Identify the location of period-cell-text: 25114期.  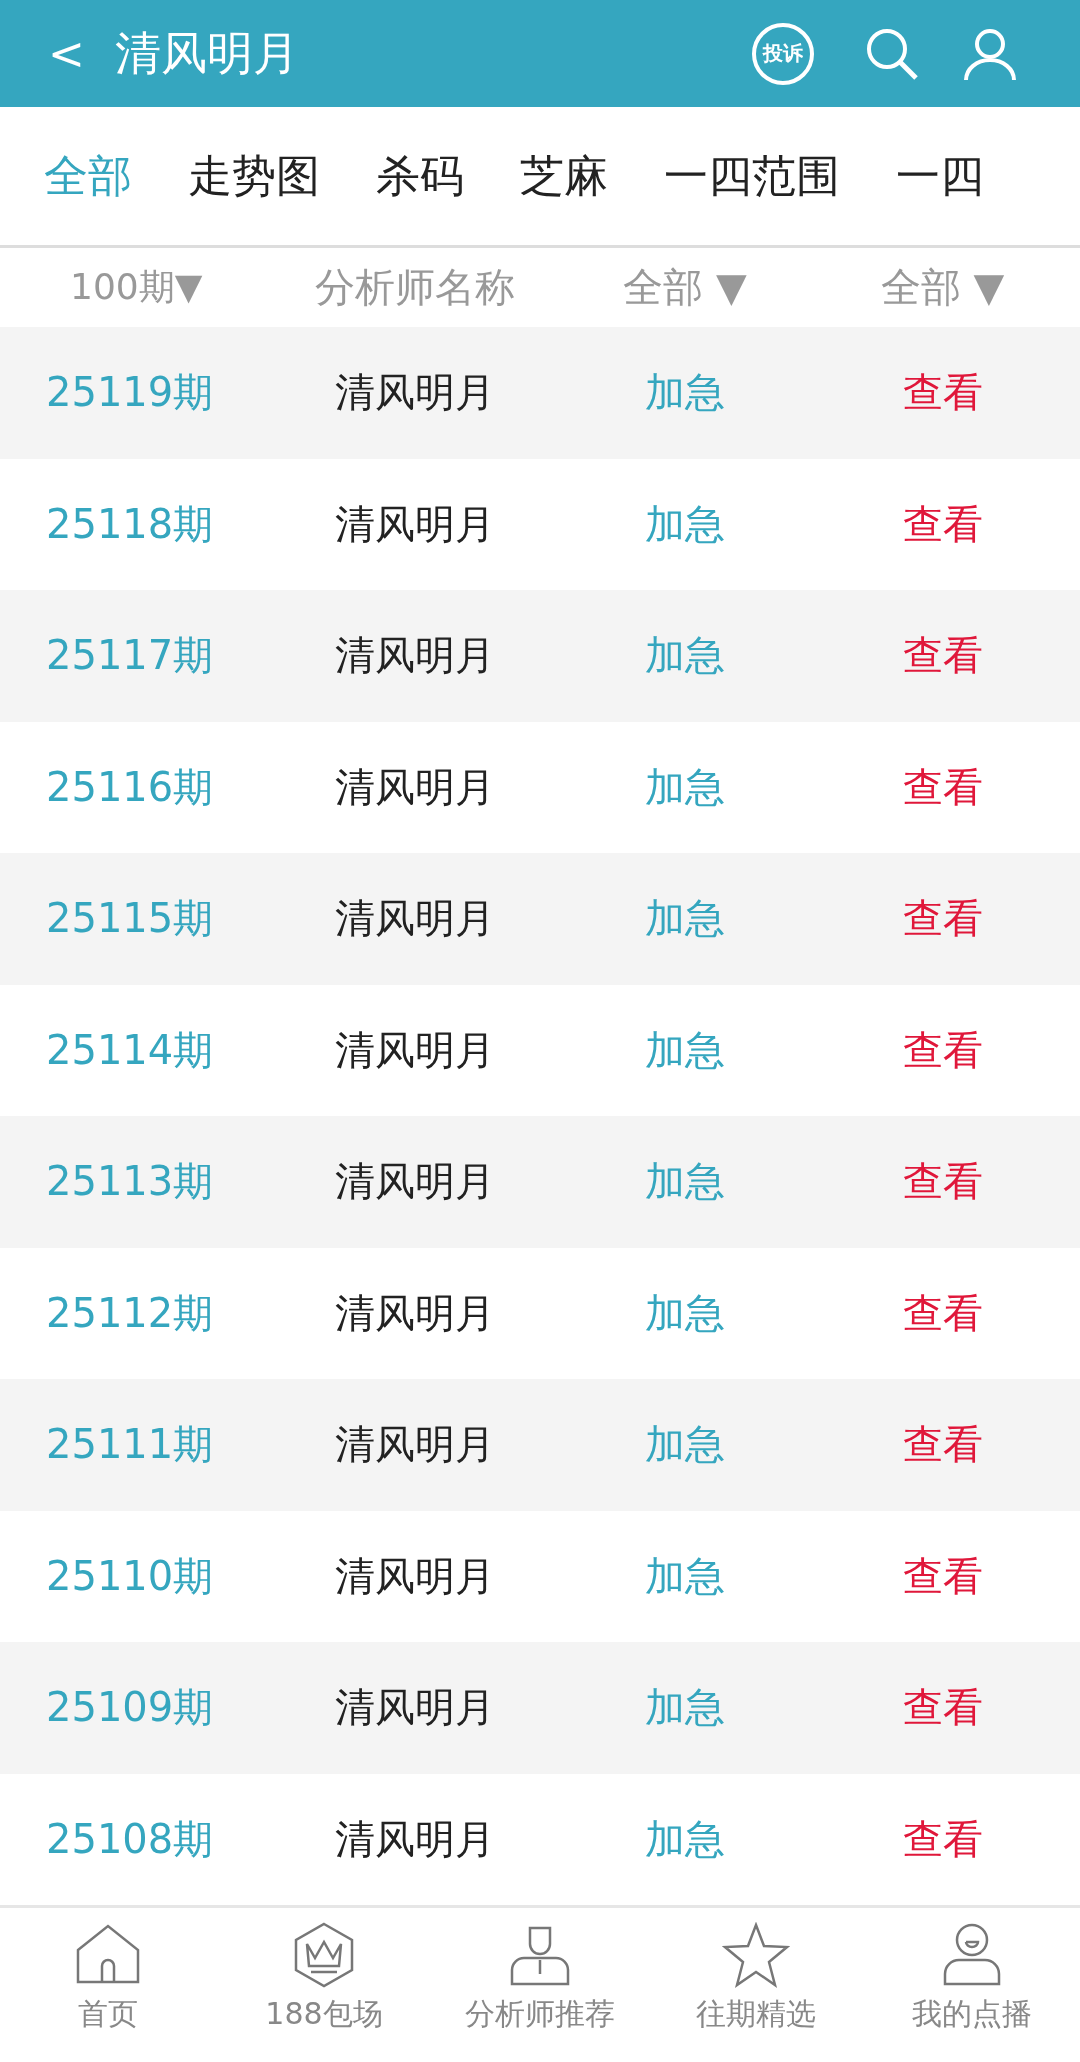
(130, 1050).